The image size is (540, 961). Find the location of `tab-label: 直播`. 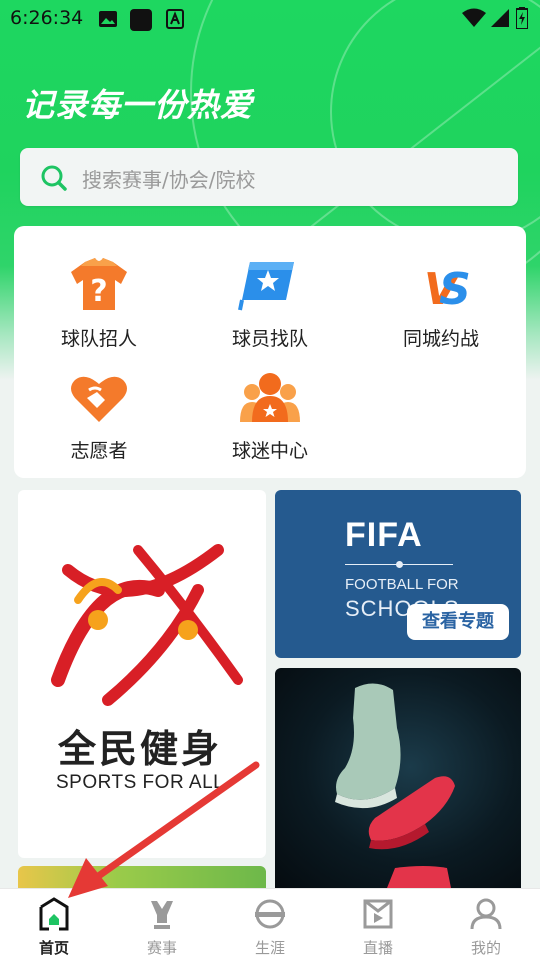

tab-label: 直播 is located at coordinates (377, 948).